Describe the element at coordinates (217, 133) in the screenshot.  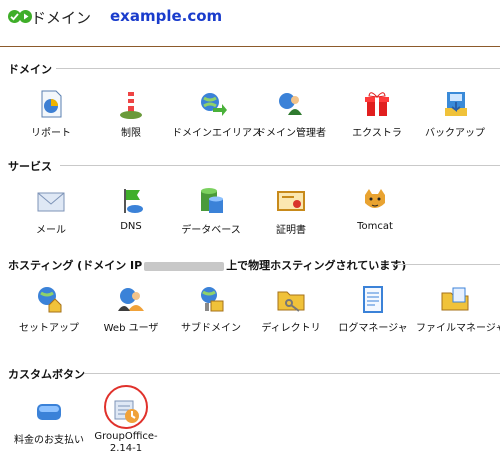
I see `domain-alias-label: ドメインエイリアス` at that location.